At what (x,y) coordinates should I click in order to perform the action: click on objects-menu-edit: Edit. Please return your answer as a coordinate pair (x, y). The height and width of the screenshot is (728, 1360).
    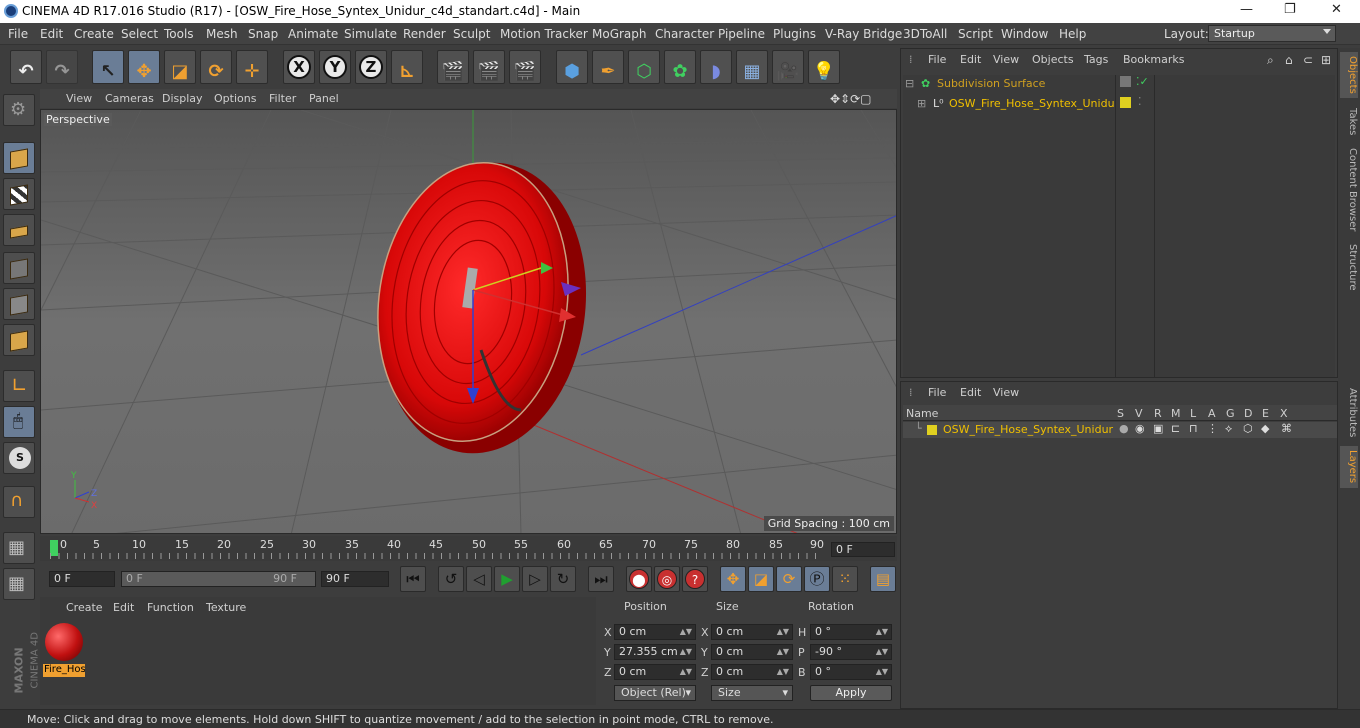
    Looking at the image, I should click on (970, 59).